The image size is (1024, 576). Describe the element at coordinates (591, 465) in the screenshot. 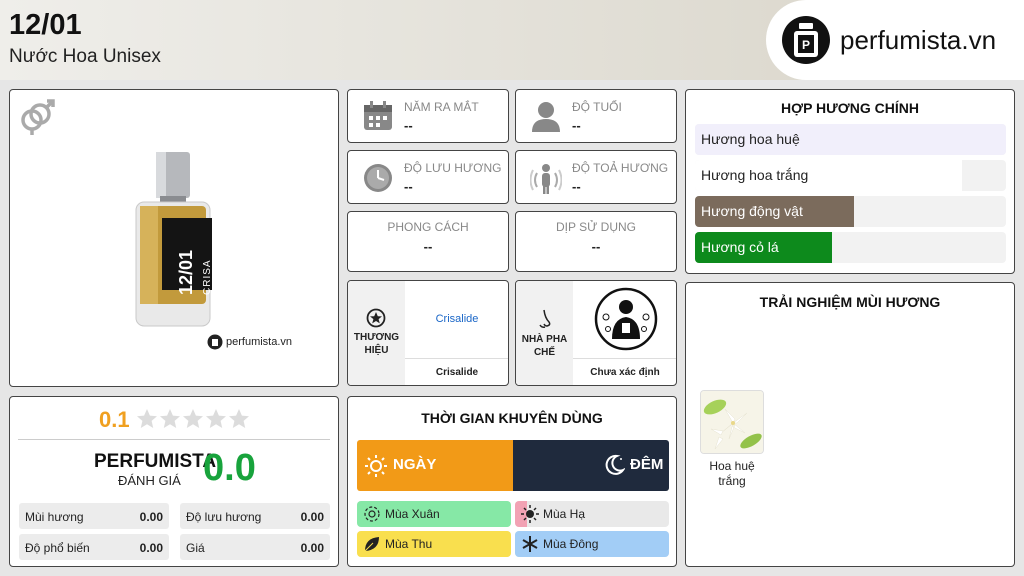

I see `night-indicator: ĐÊM` at that location.